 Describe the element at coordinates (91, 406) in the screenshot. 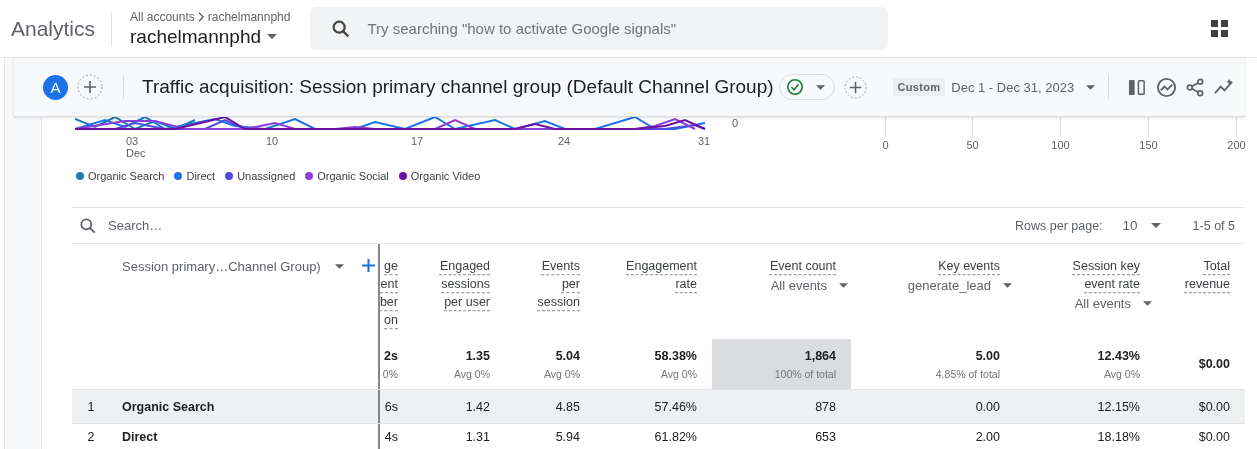

I see `row-number: 1` at that location.